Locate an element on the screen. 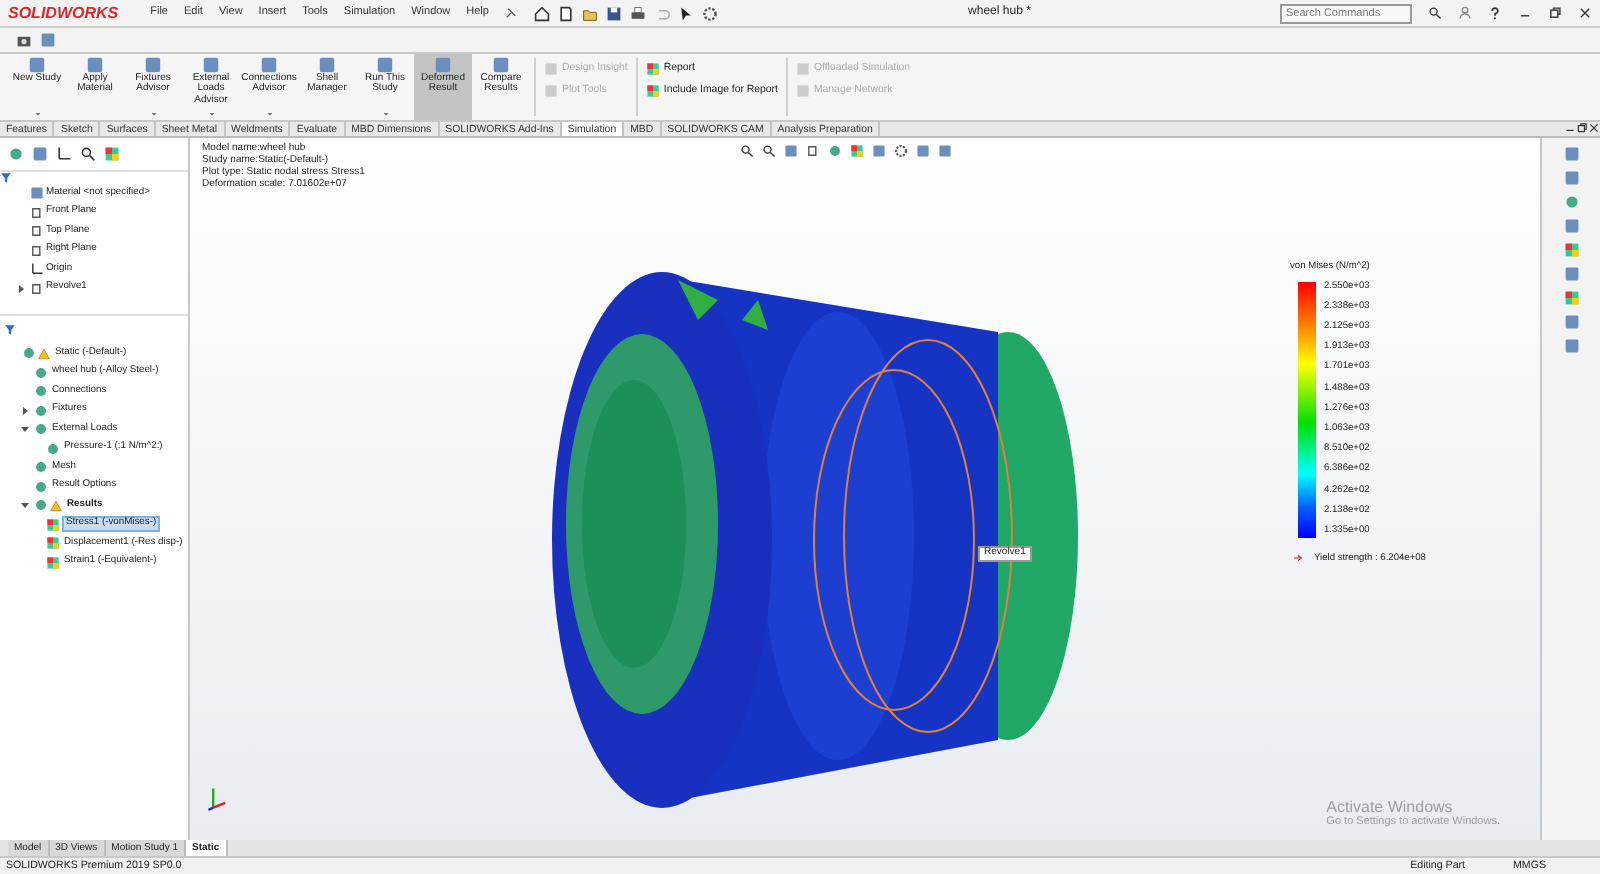 The height and width of the screenshot is (874, 1600). pin-icon is located at coordinates (511, 13).